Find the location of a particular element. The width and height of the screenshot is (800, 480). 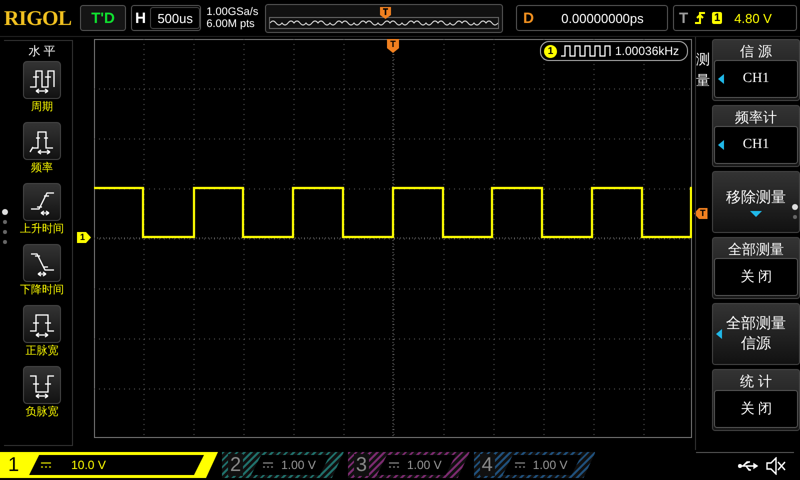

menu-option: 统 计 关 闭 is located at coordinates (756, 400).